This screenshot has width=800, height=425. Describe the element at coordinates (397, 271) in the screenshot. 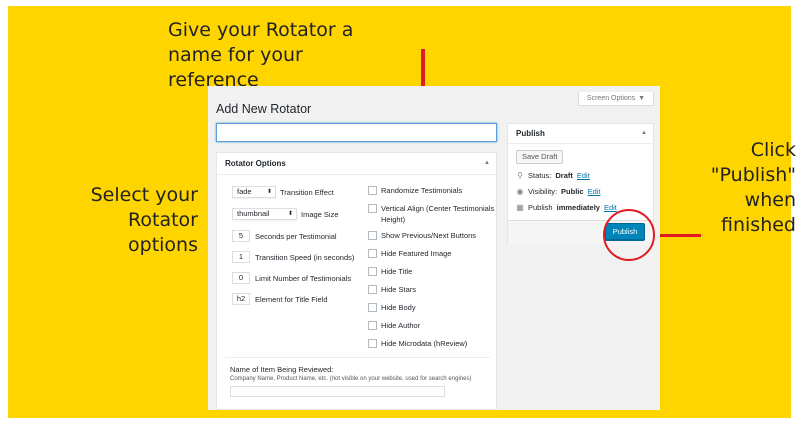

I see `hide-title-label: Hide Title` at that location.